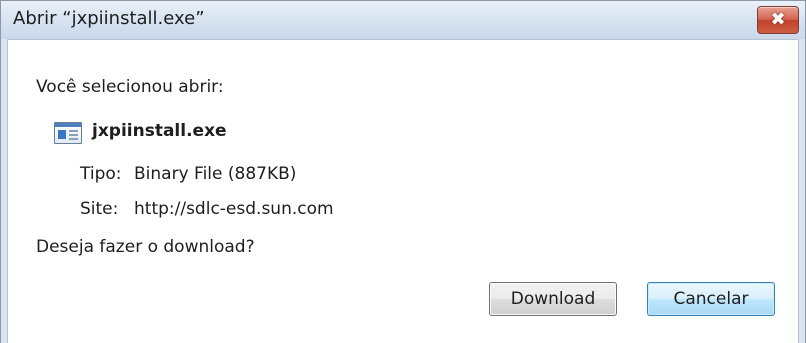  Describe the element at coordinates (215, 174) in the screenshot. I see `type-value: Binary File (887KB)` at that location.